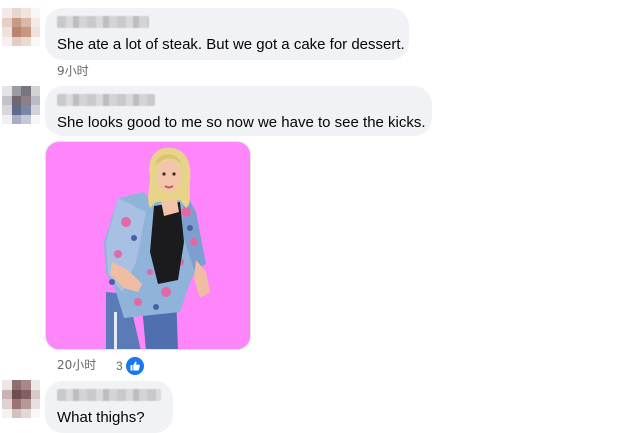 The width and height of the screenshot is (633, 433). Describe the element at coordinates (76, 365) in the screenshot. I see `timestamp: 20小时` at that location.